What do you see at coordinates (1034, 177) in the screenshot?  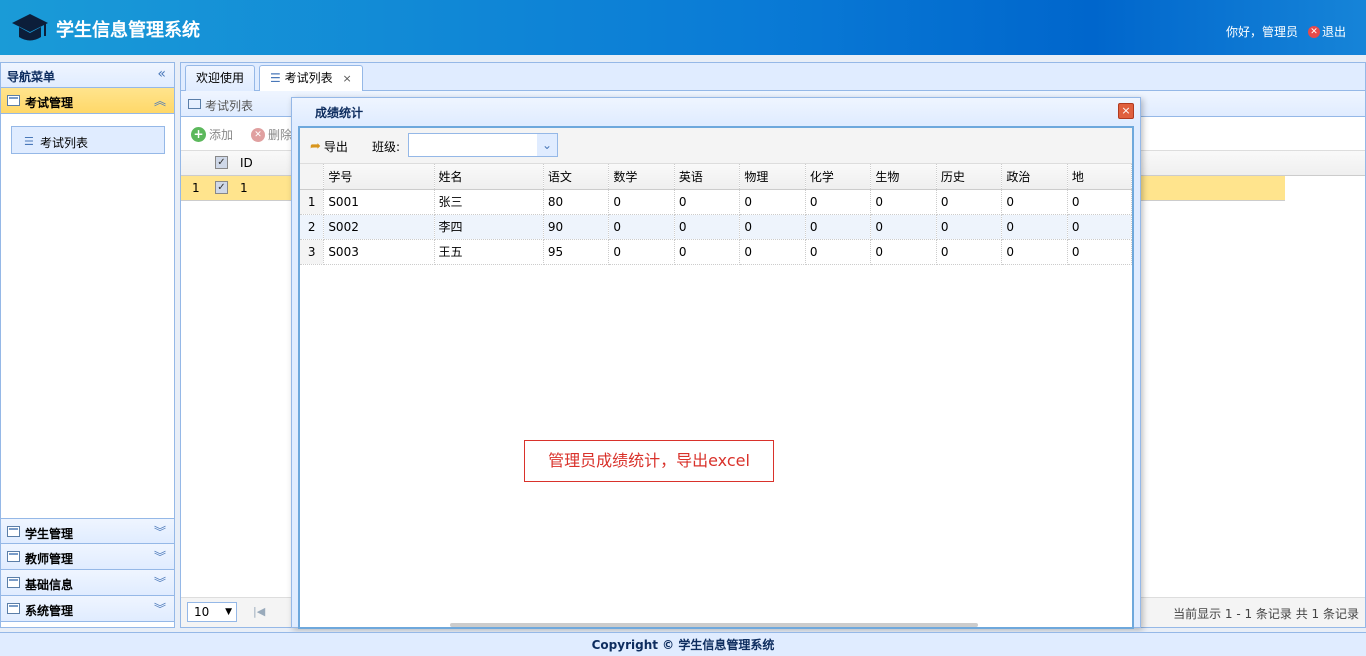 I see `column-header: 政治` at bounding box center [1034, 177].